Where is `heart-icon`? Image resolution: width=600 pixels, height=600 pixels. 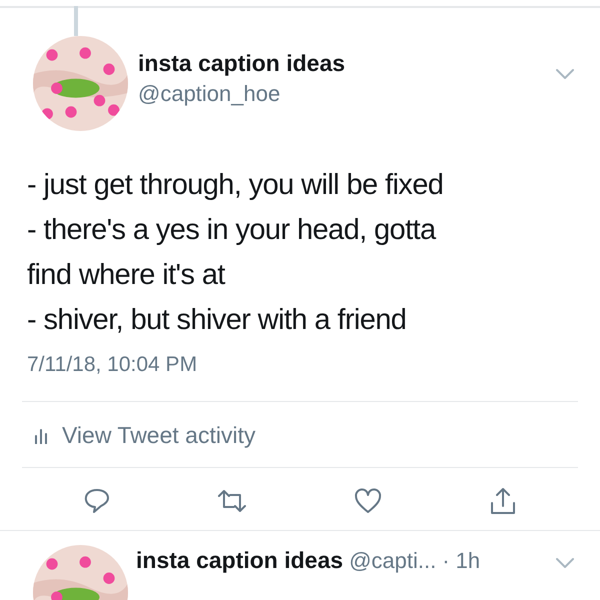 heart-icon is located at coordinates (367, 501).